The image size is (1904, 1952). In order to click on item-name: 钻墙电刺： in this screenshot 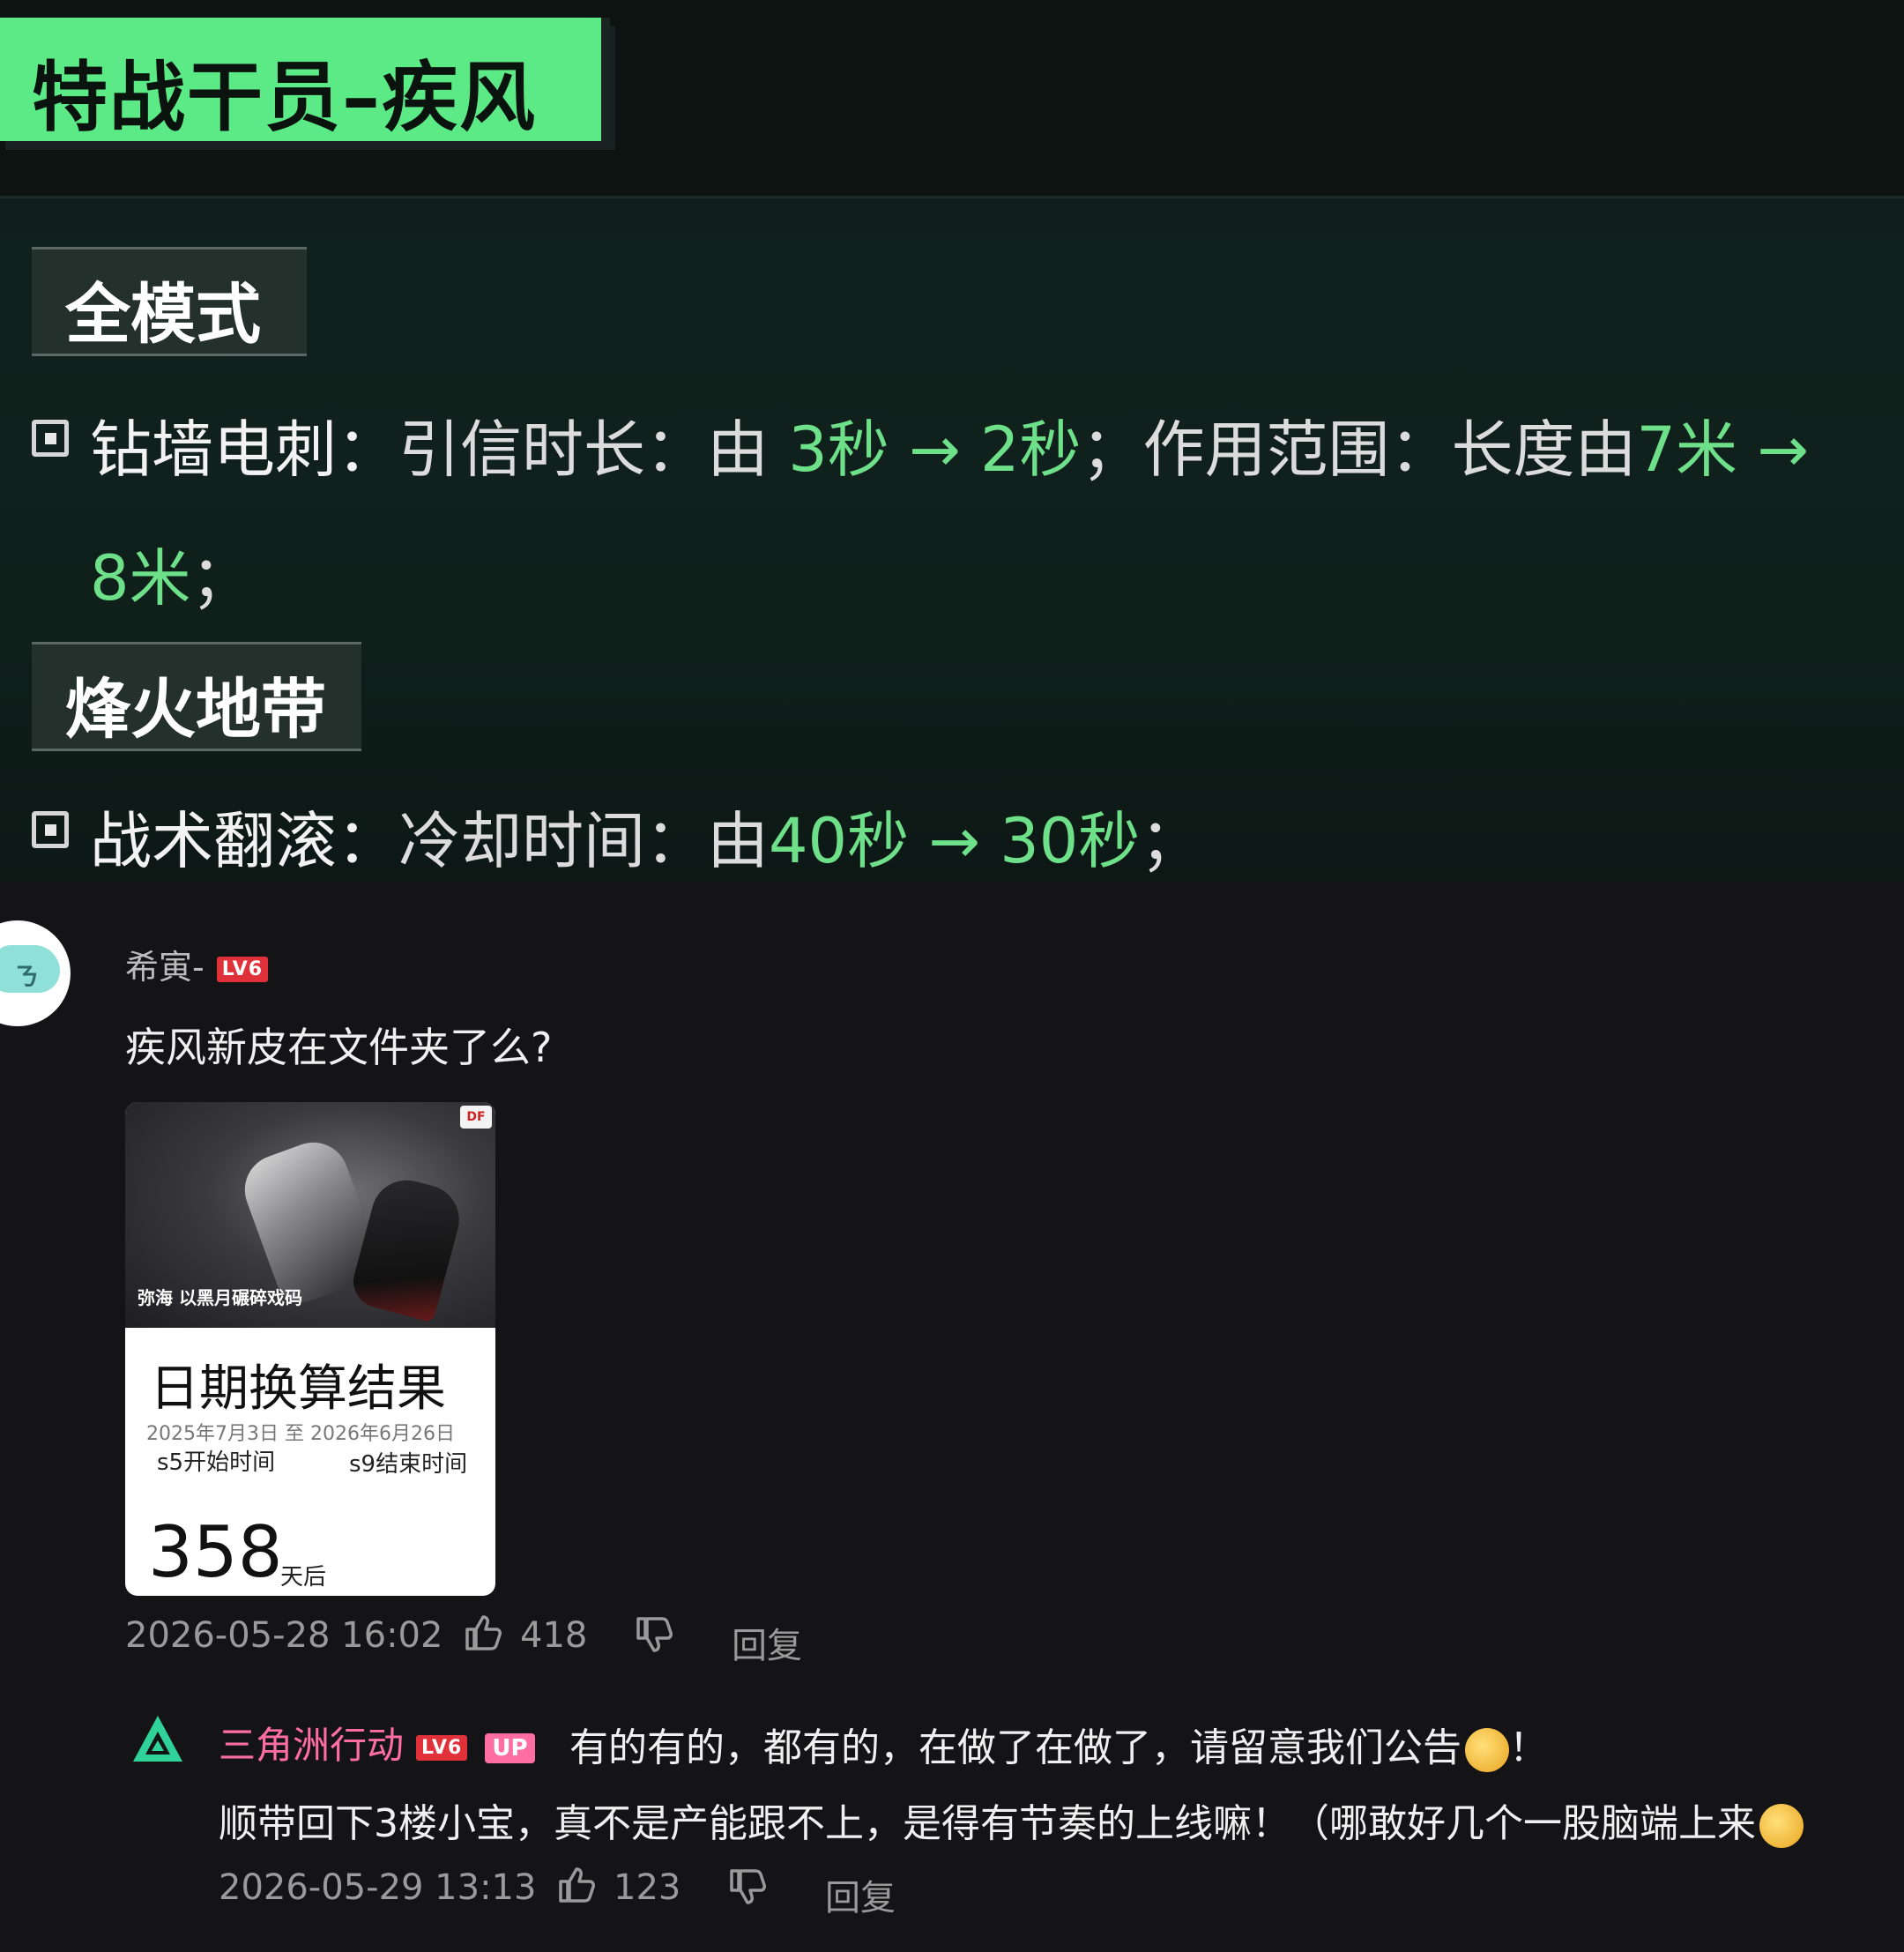, I will do `click(244, 449)`.